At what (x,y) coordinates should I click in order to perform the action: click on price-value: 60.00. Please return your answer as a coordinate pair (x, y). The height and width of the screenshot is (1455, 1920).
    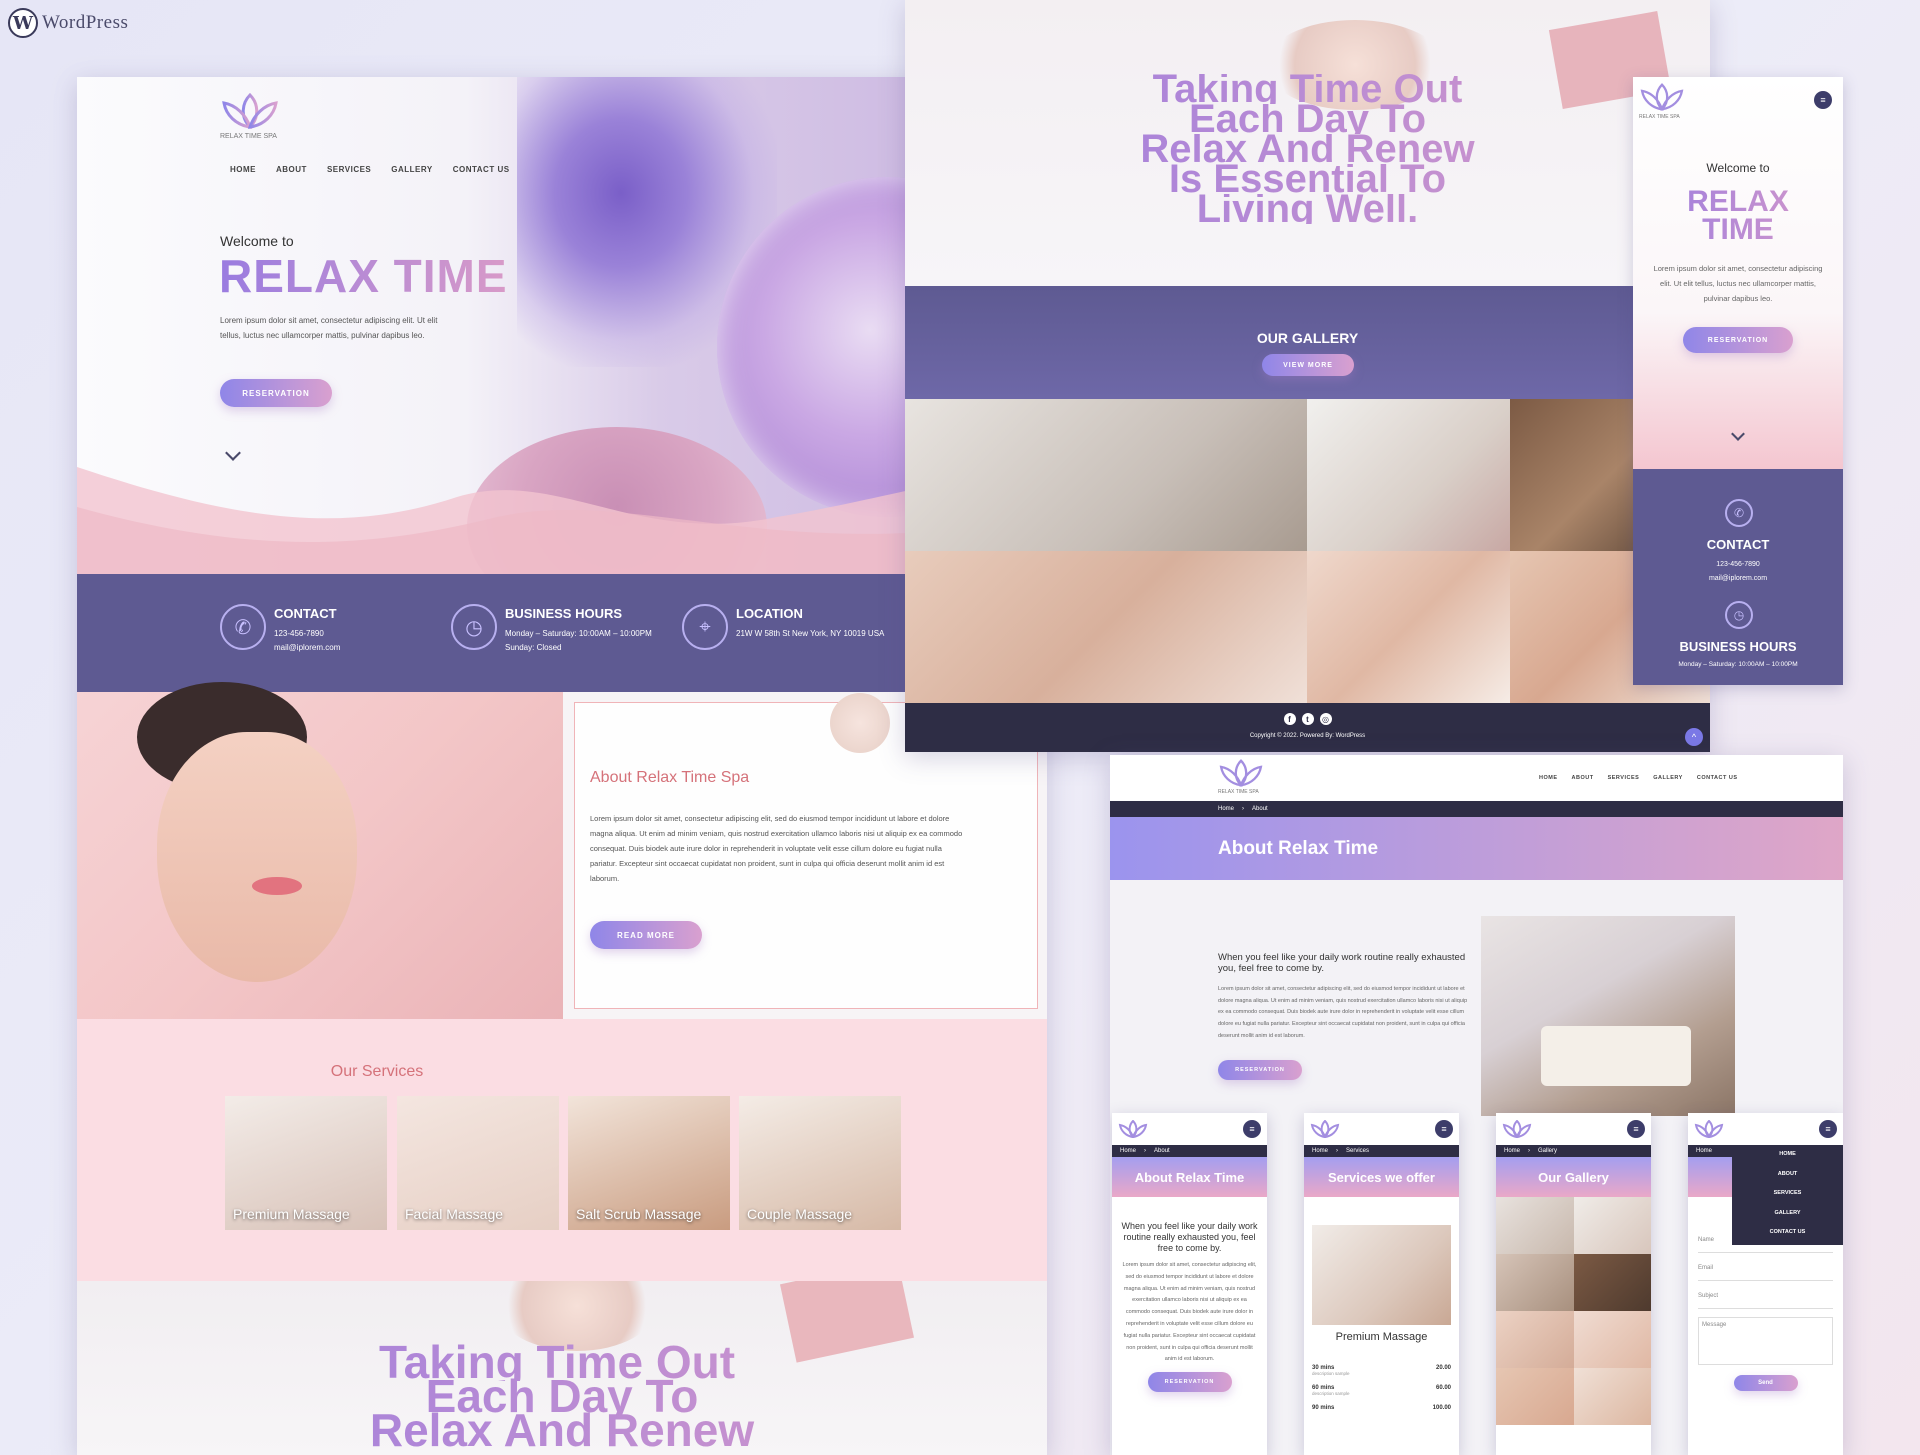
    Looking at the image, I should click on (1443, 1388).